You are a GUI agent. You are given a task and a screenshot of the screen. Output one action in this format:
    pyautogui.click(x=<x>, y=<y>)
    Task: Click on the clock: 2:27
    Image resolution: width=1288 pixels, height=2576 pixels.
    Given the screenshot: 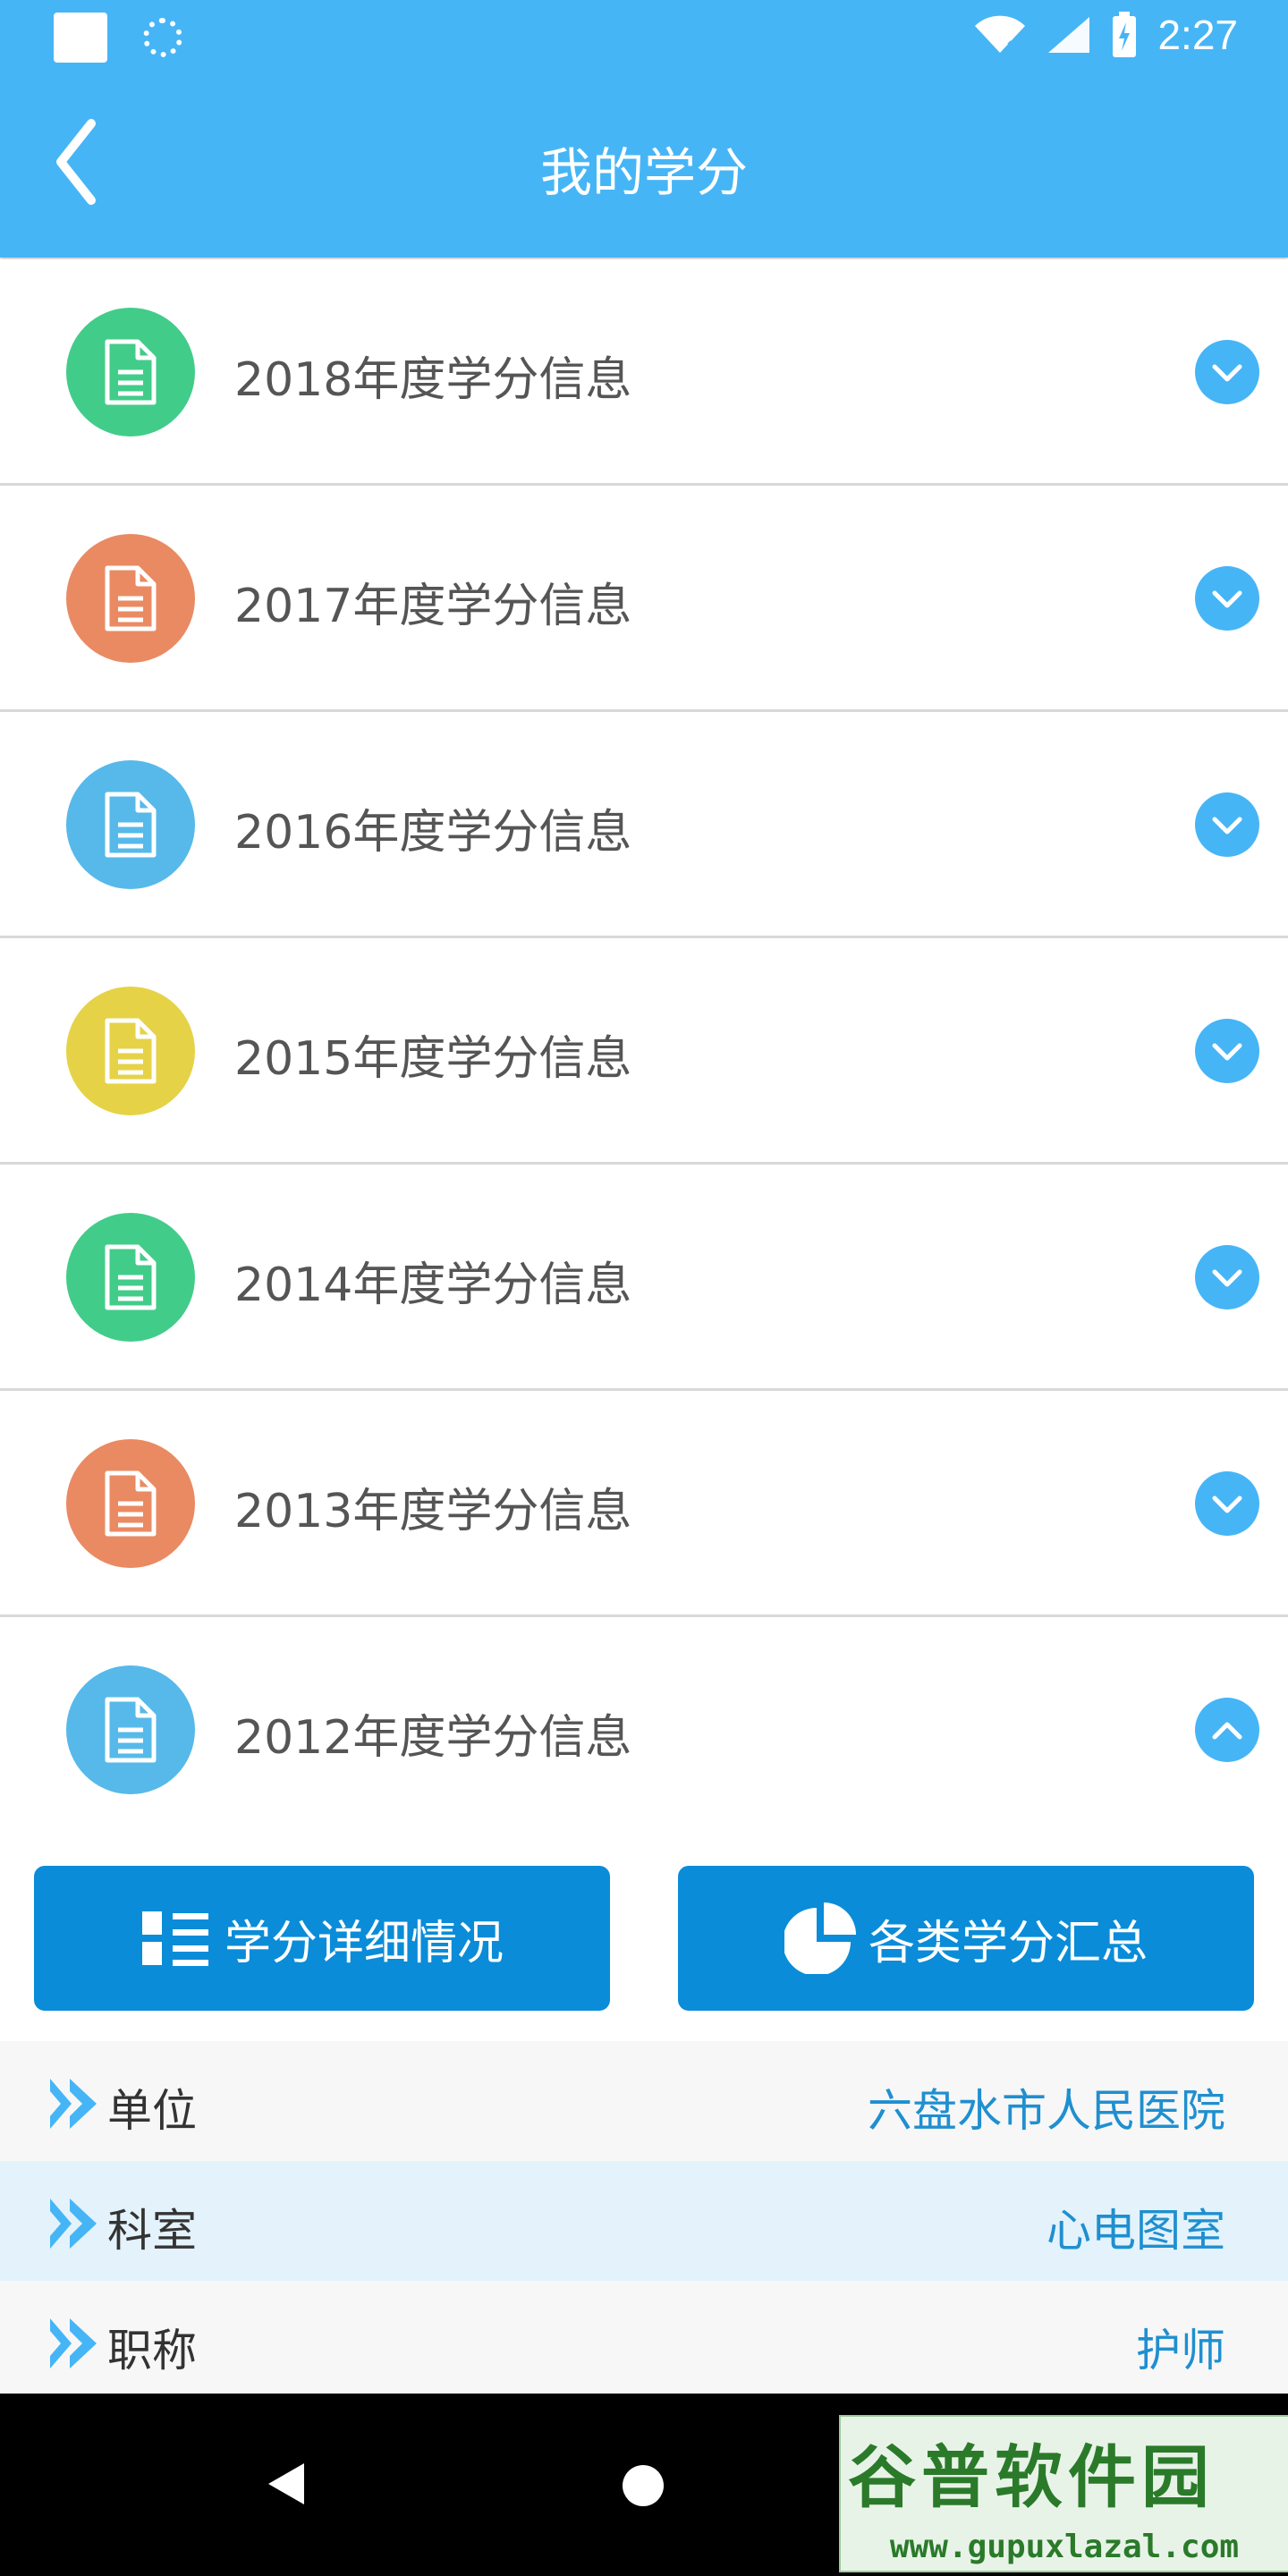 What is the action you would take?
    pyautogui.click(x=1197, y=35)
    